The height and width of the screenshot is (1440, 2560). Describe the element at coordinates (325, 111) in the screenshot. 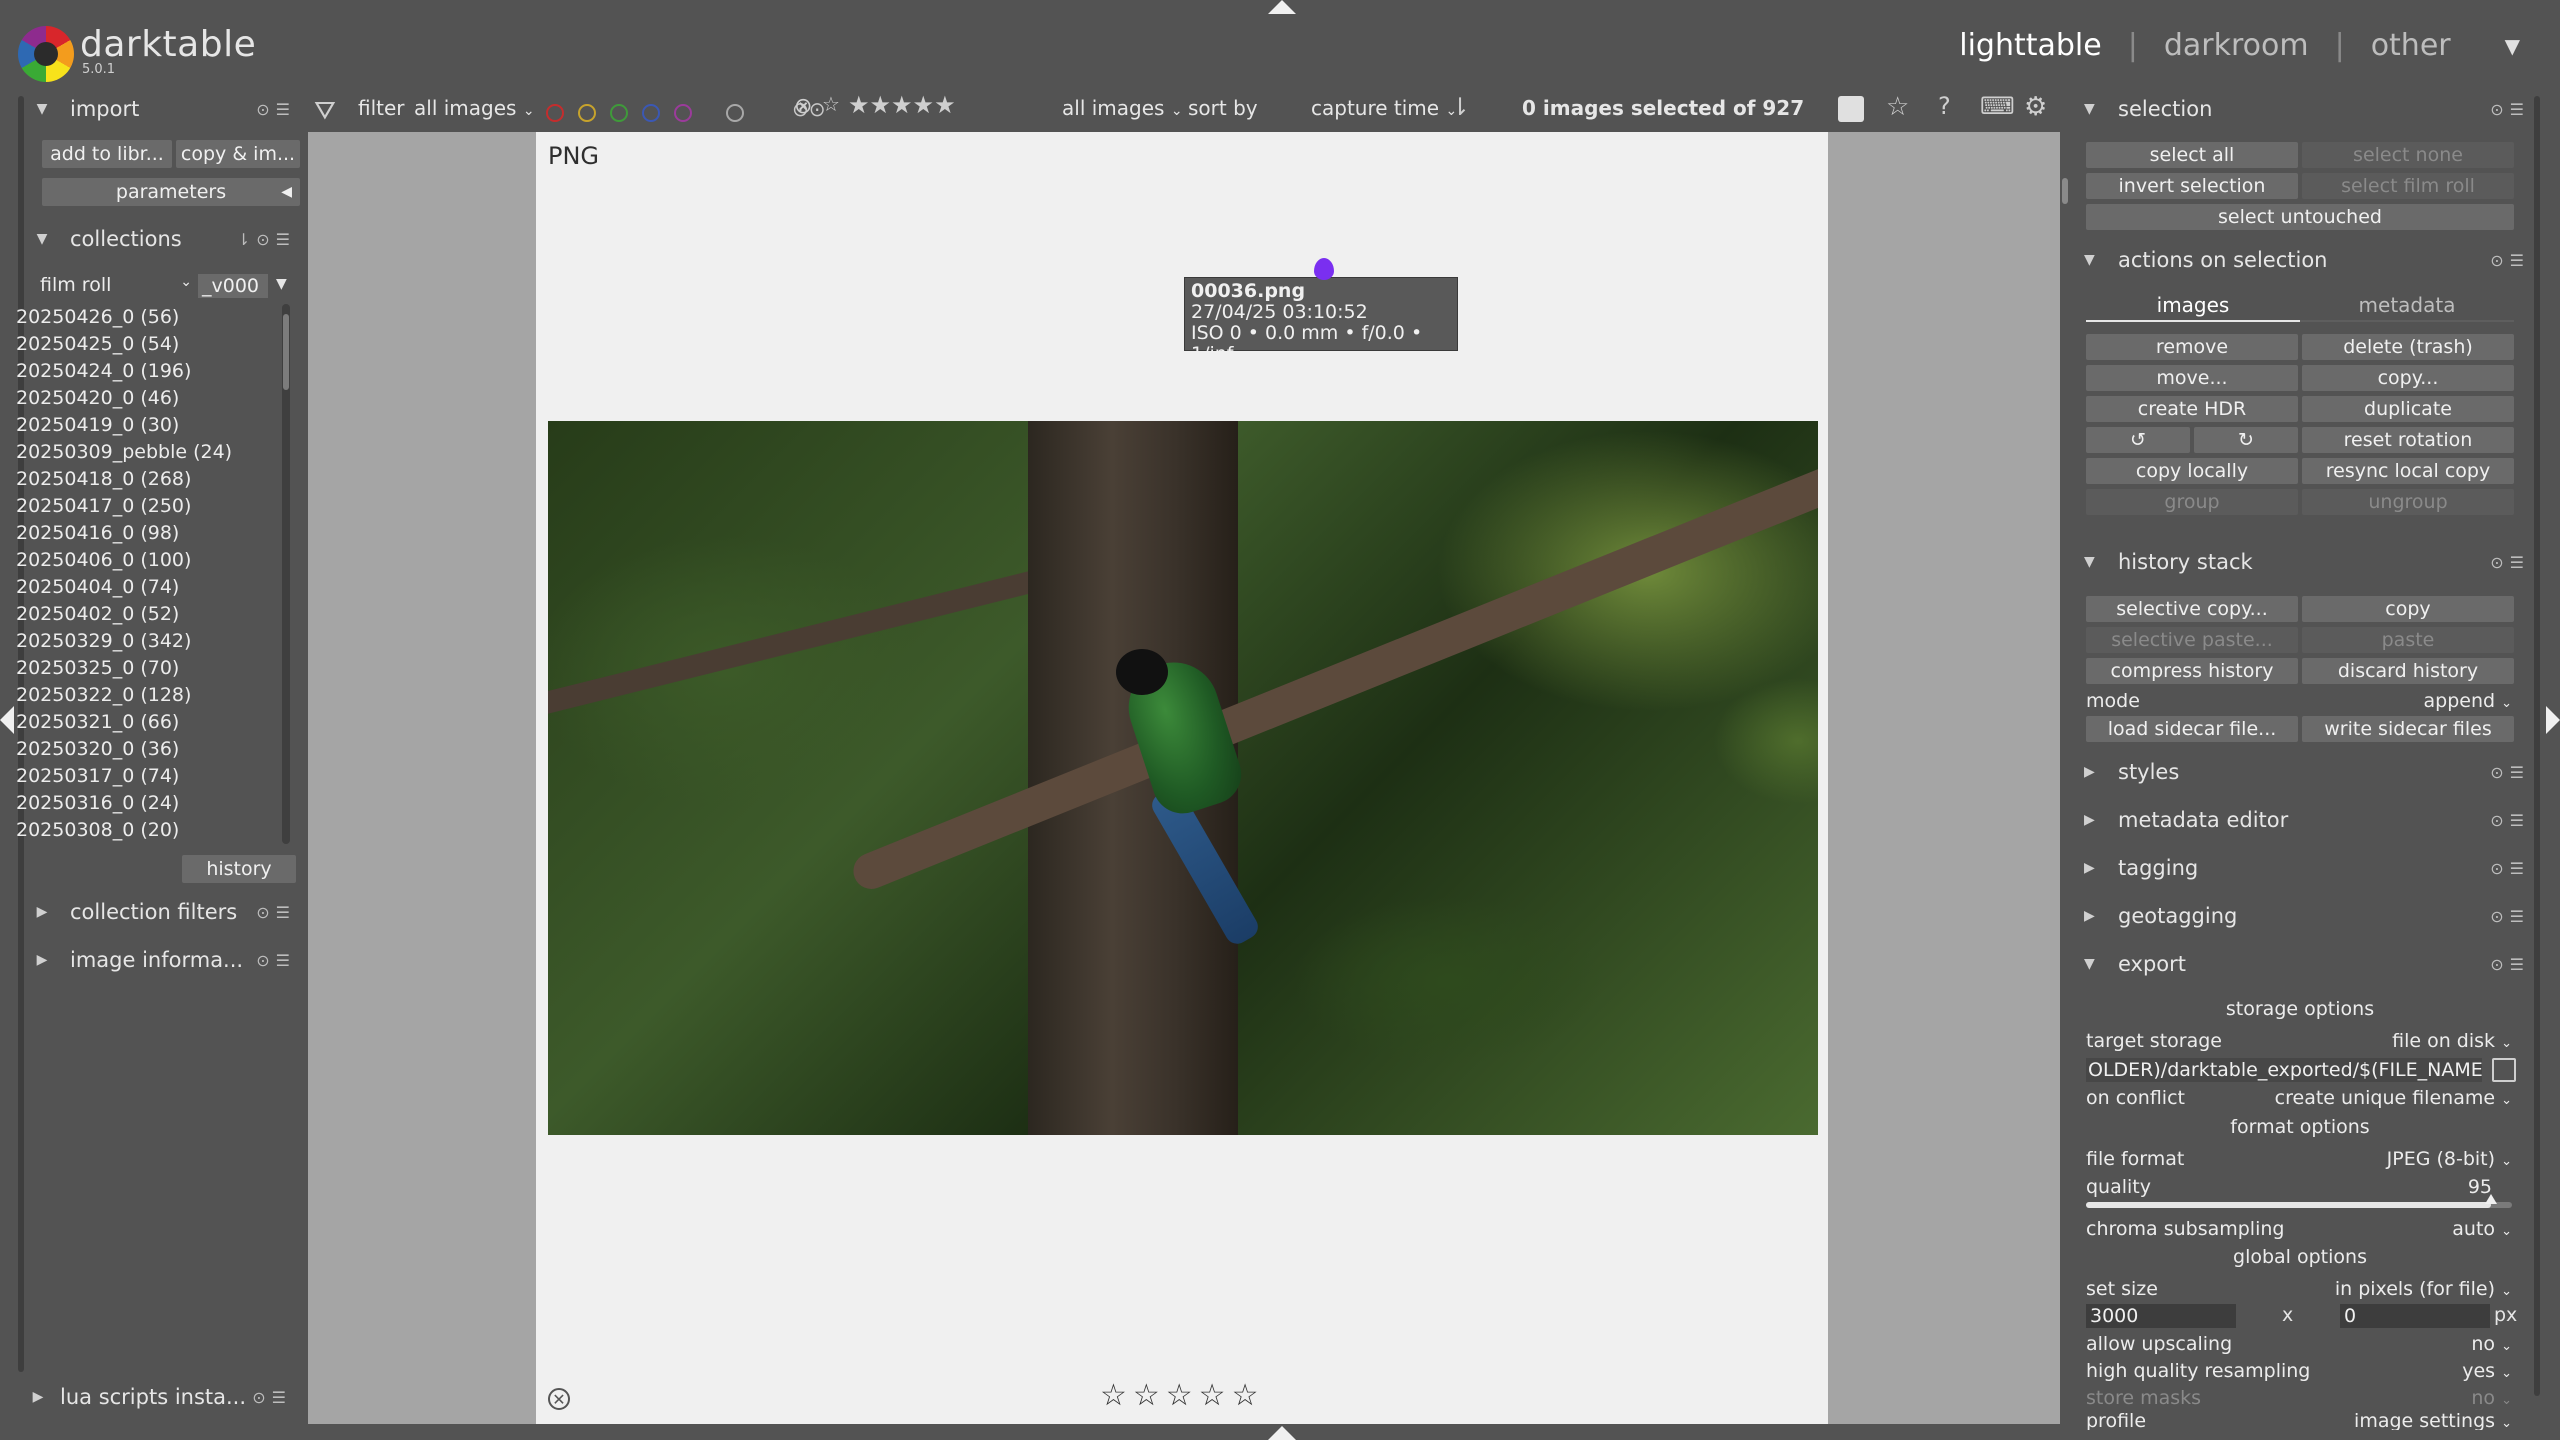

I see `filter-funnel-icon: ⛛` at that location.